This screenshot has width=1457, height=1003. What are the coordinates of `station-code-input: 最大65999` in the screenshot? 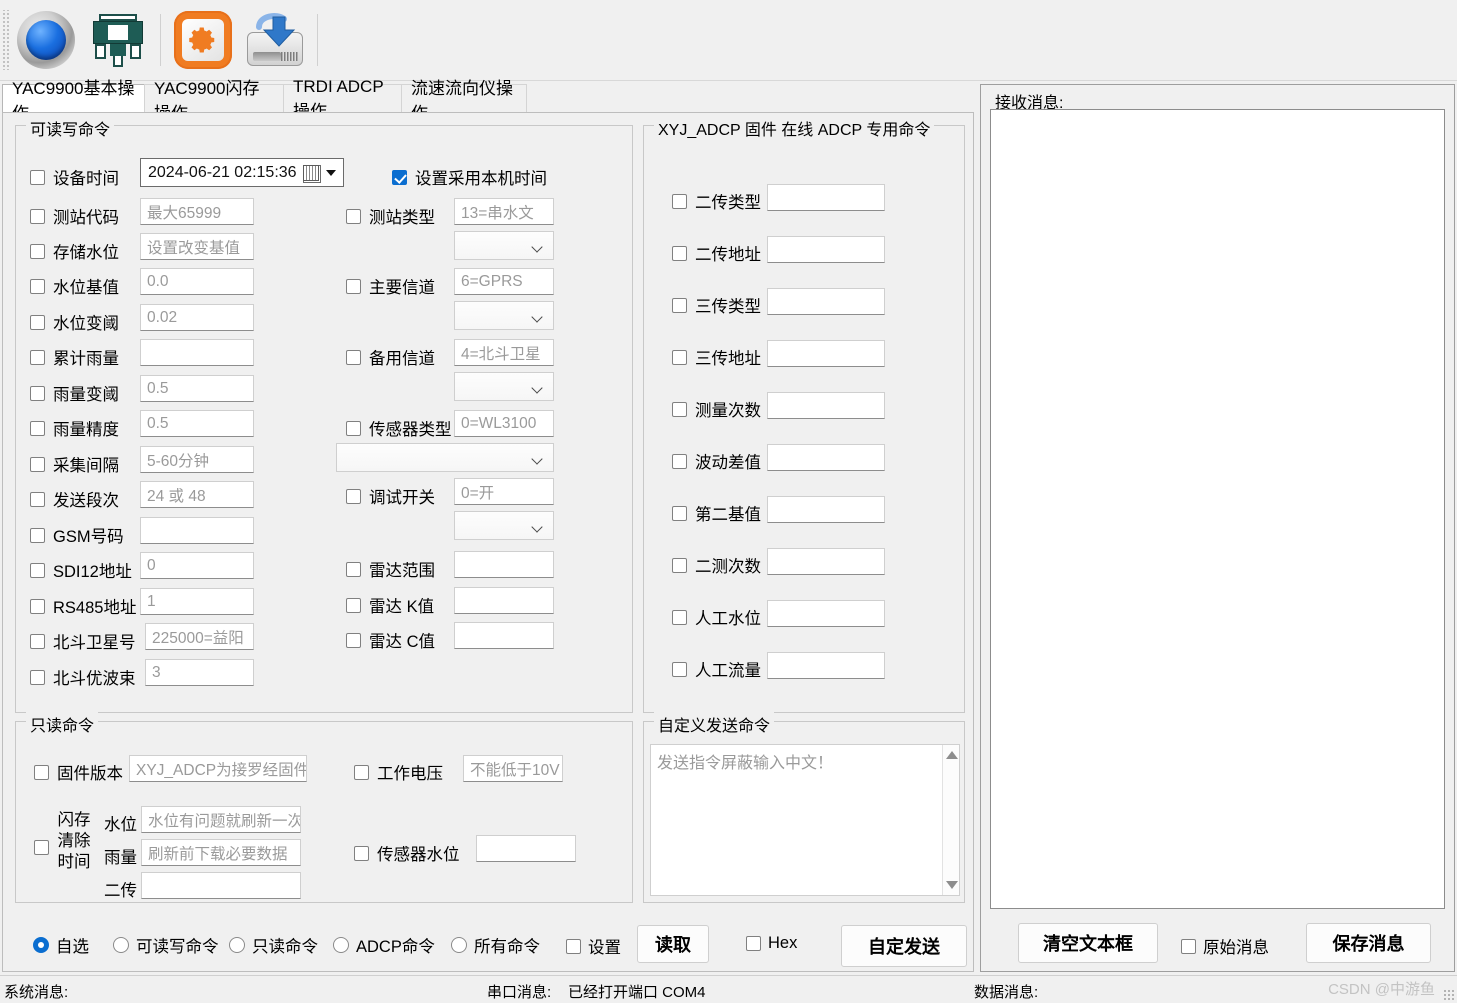 It's located at (197, 211).